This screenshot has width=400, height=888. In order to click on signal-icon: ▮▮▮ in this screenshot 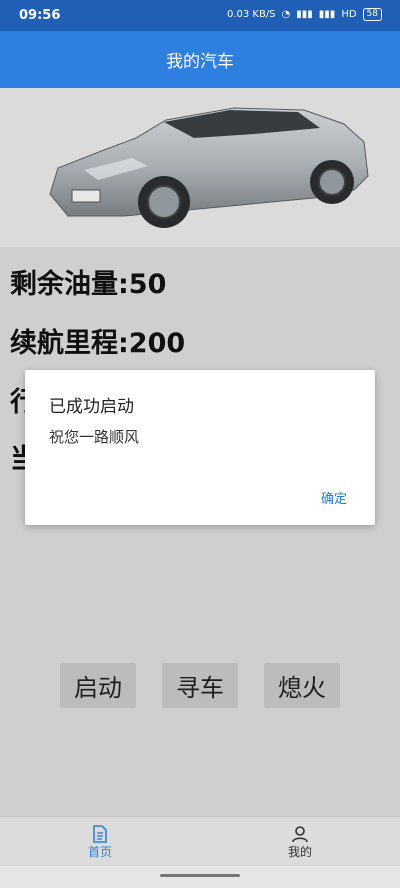, I will do `click(304, 14)`.